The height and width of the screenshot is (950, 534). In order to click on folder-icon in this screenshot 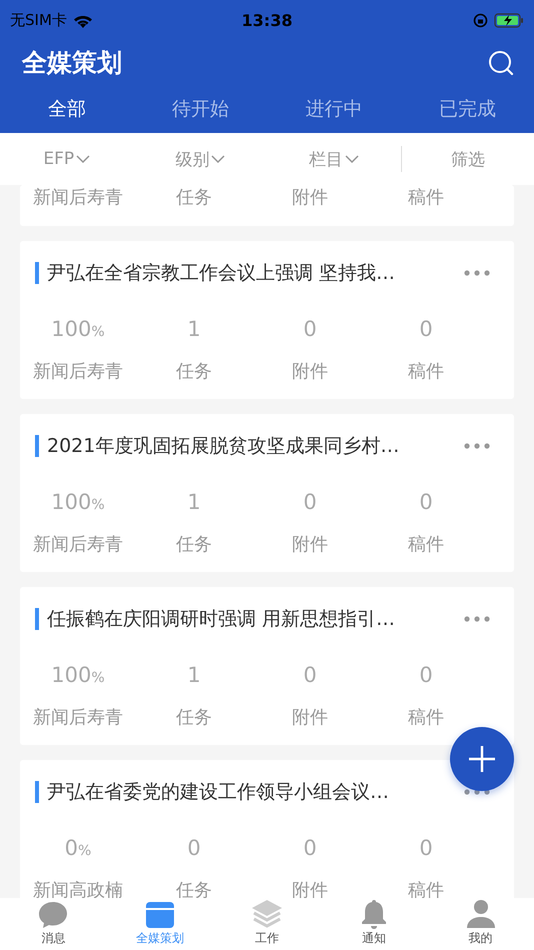, I will do `click(160, 915)`.